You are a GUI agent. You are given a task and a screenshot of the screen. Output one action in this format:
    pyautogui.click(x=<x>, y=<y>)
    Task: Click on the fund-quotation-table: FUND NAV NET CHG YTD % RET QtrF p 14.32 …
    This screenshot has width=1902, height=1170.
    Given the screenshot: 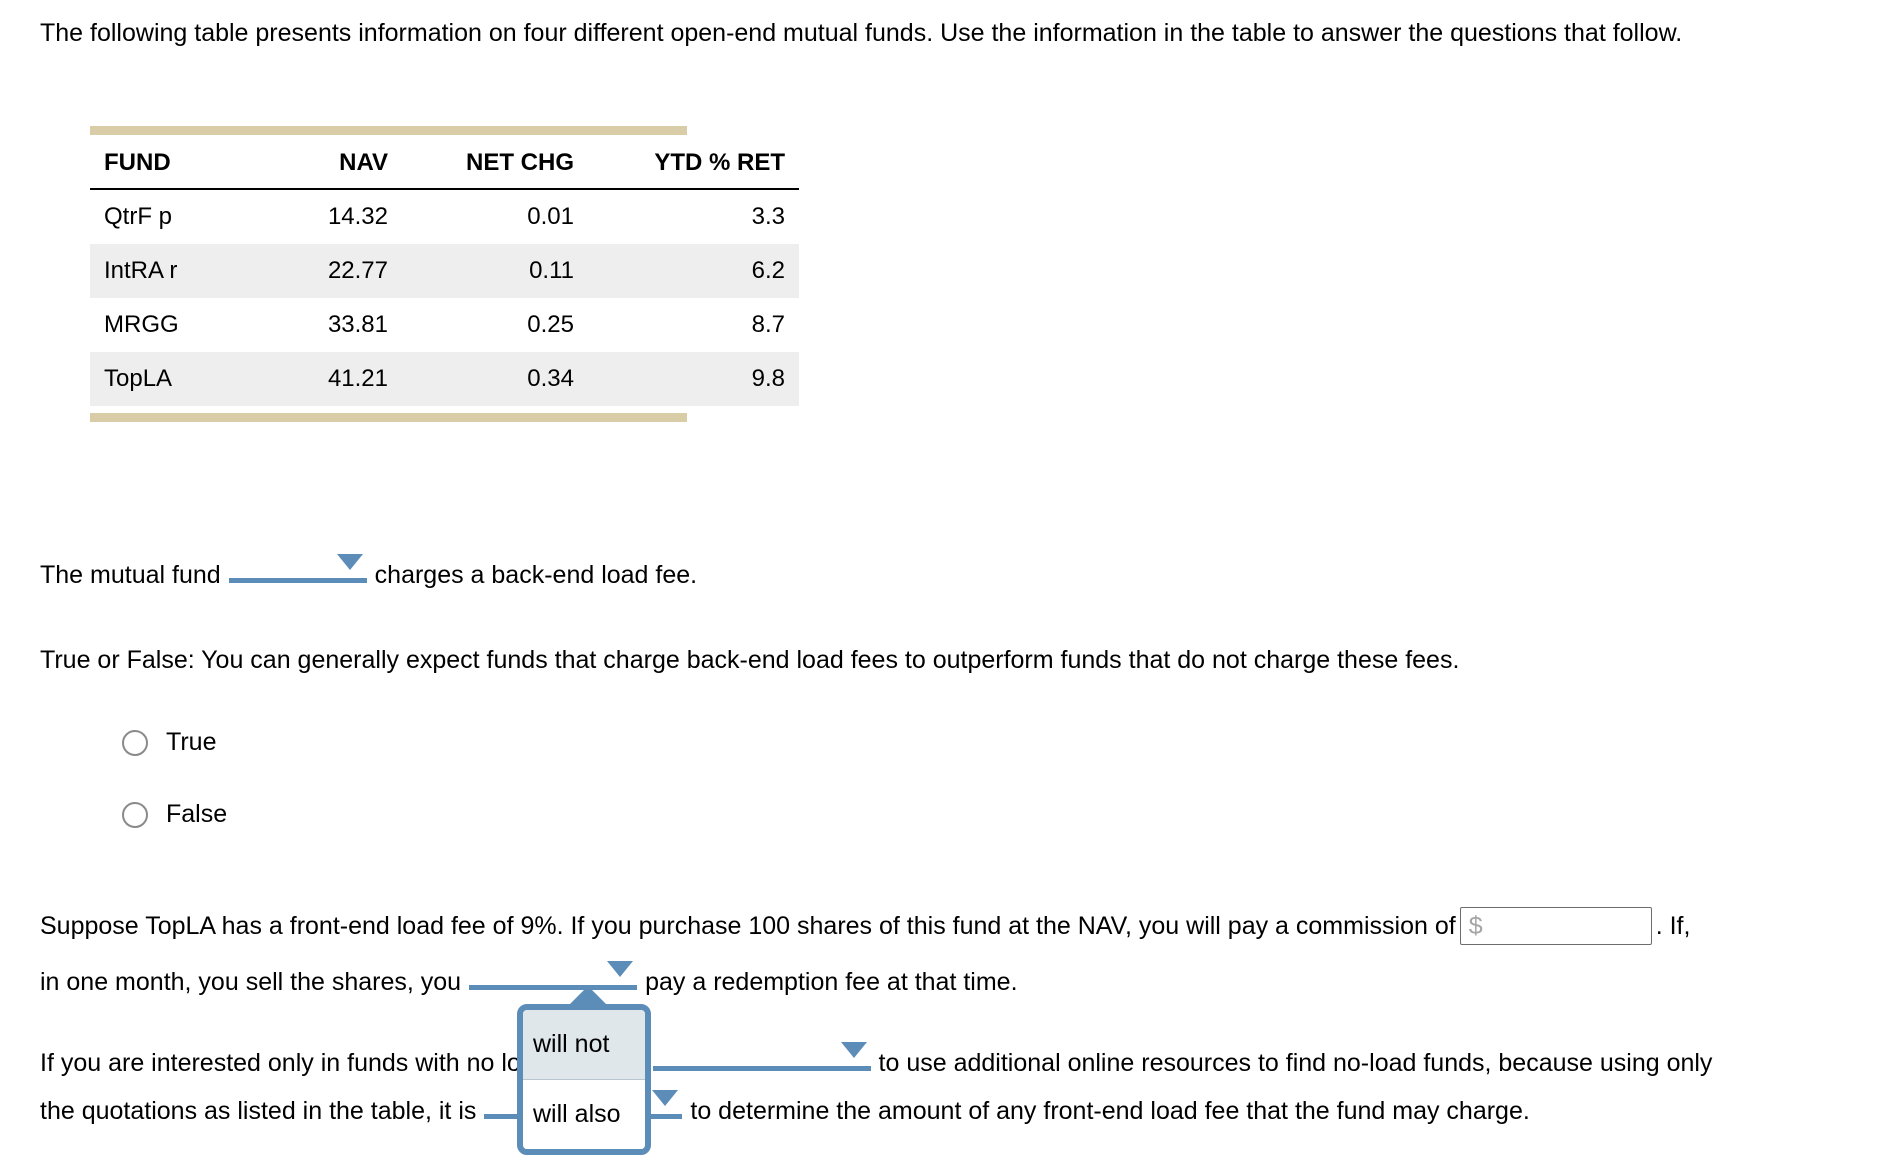 What is the action you would take?
    pyautogui.click(x=444, y=274)
    